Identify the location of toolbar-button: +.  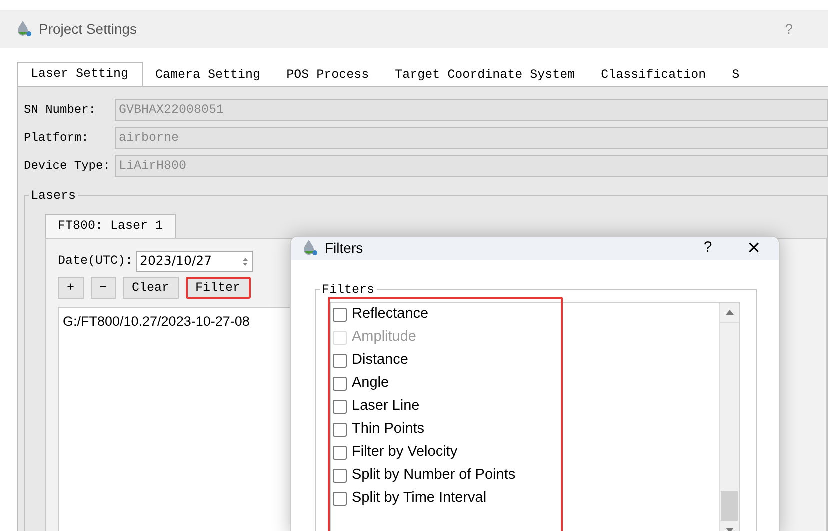
(71, 288).